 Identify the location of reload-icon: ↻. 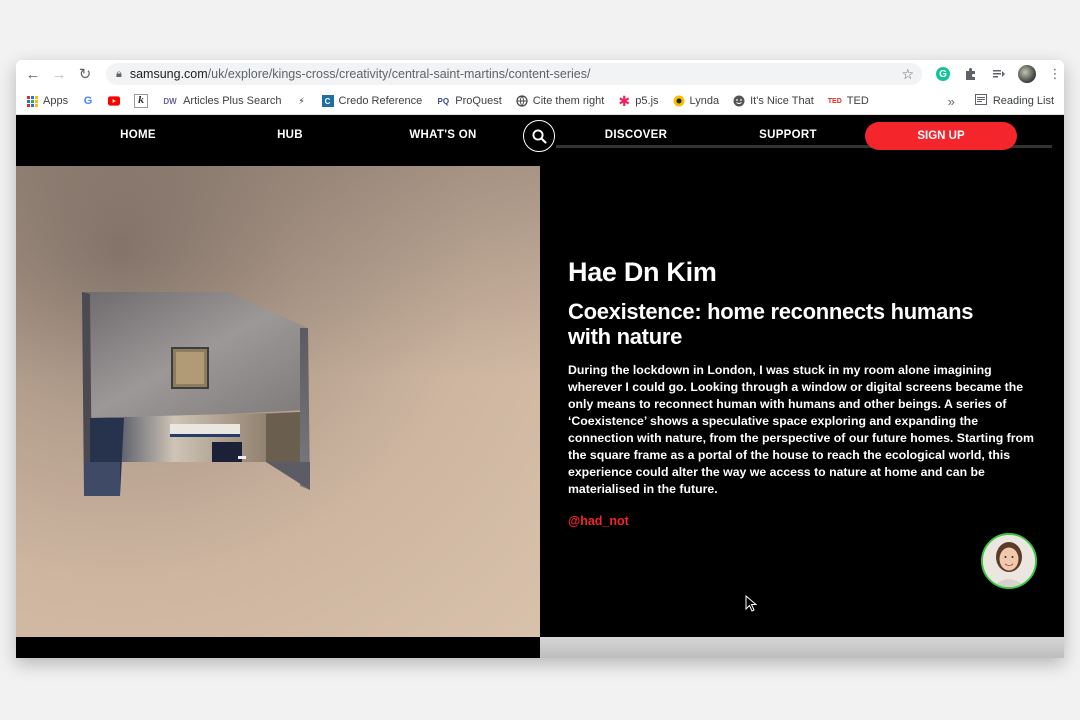
(85, 74).